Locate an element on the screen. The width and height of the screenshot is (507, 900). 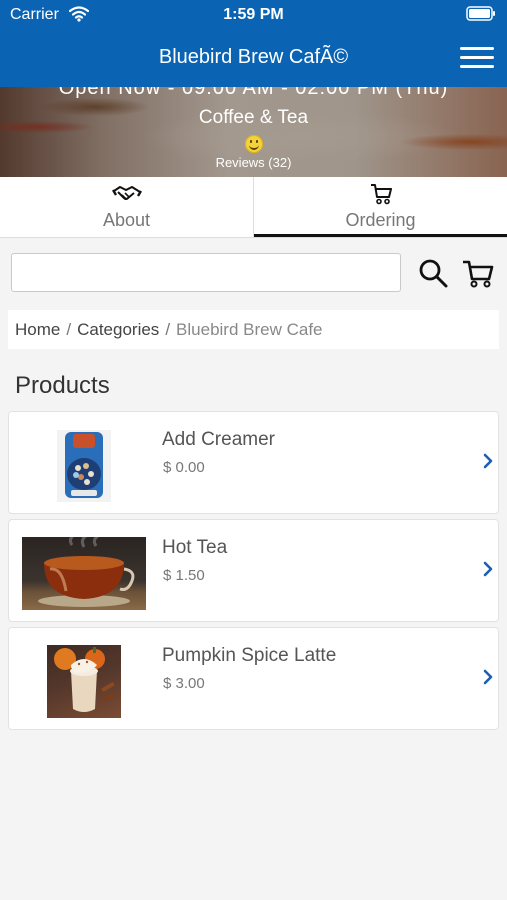
status-bar: Carrier 1:59 PM is located at coordinates (253, 15).